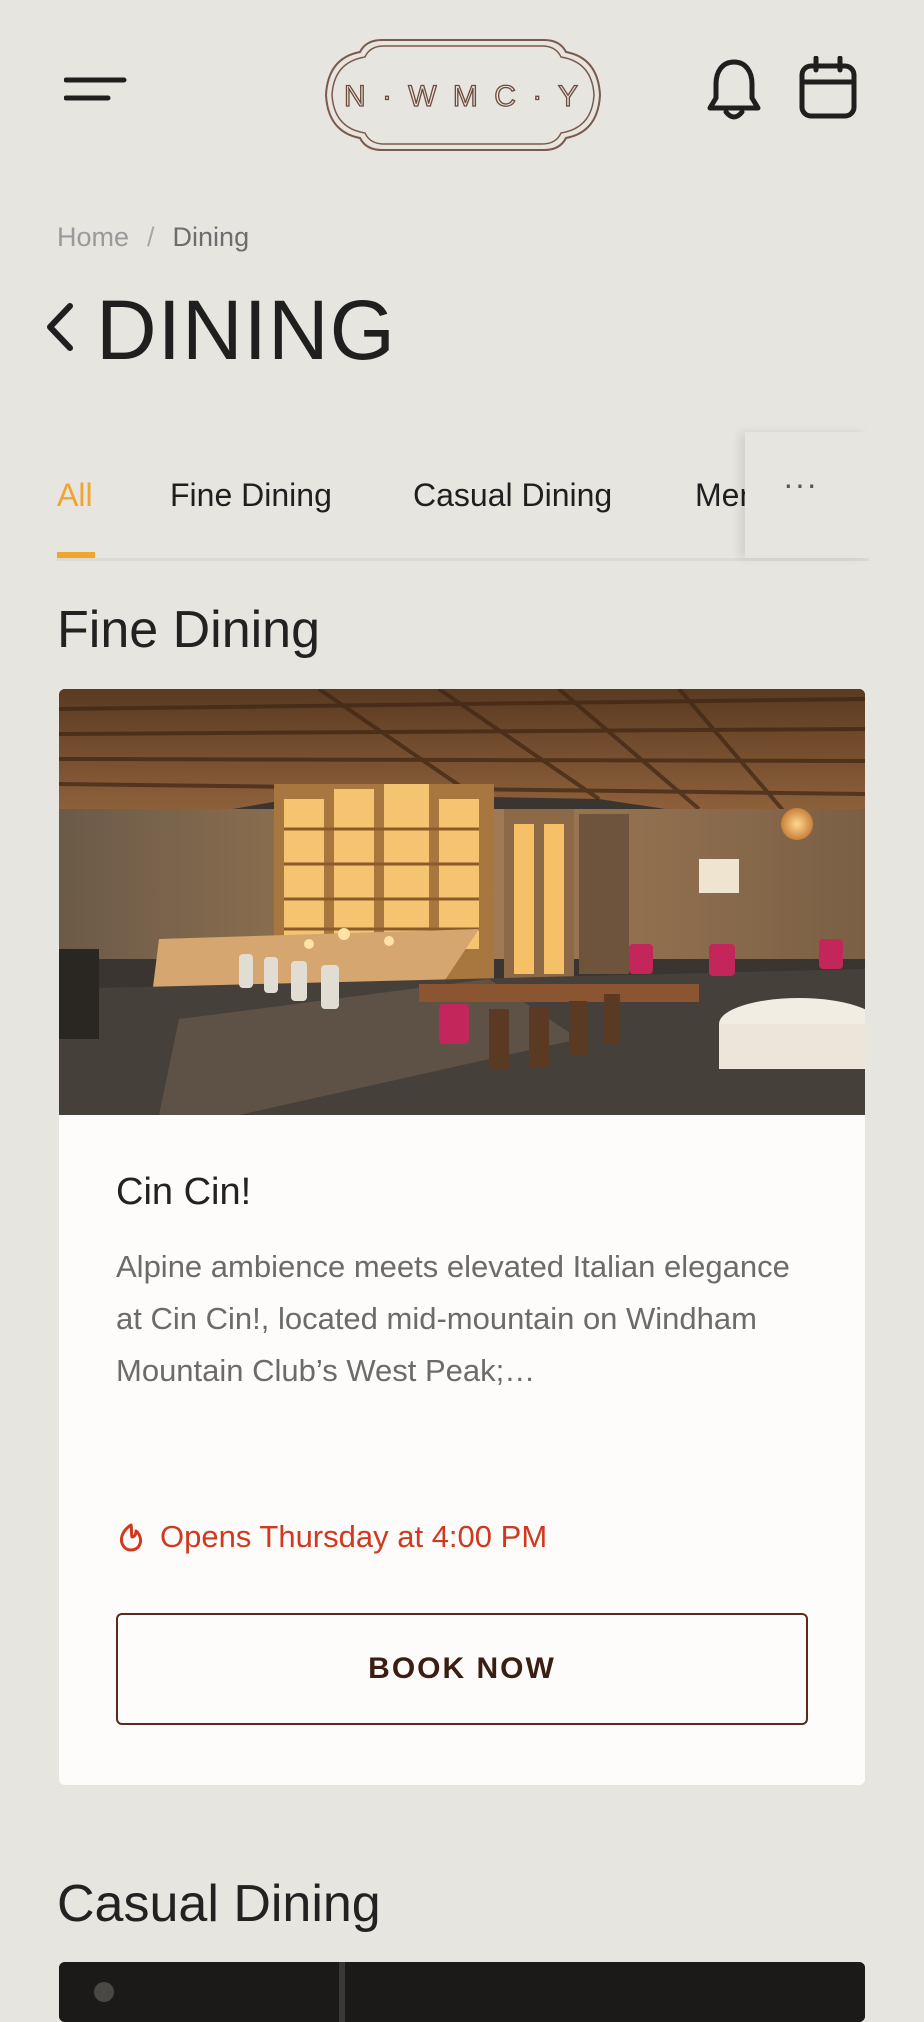 This screenshot has width=924, height=2022. I want to click on club-logo: N · W M C · Y, so click(463, 95).